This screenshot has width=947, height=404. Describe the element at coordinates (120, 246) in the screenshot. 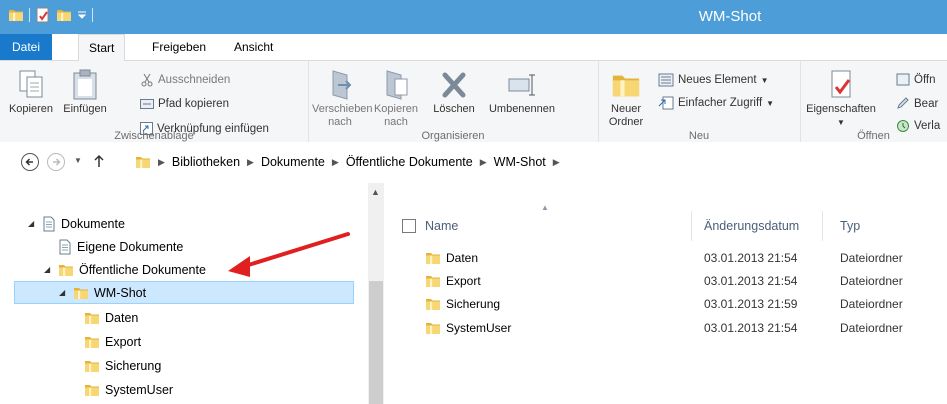

I see `tree-item-eigene-dokumente: Eigene Dokumente` at that location.